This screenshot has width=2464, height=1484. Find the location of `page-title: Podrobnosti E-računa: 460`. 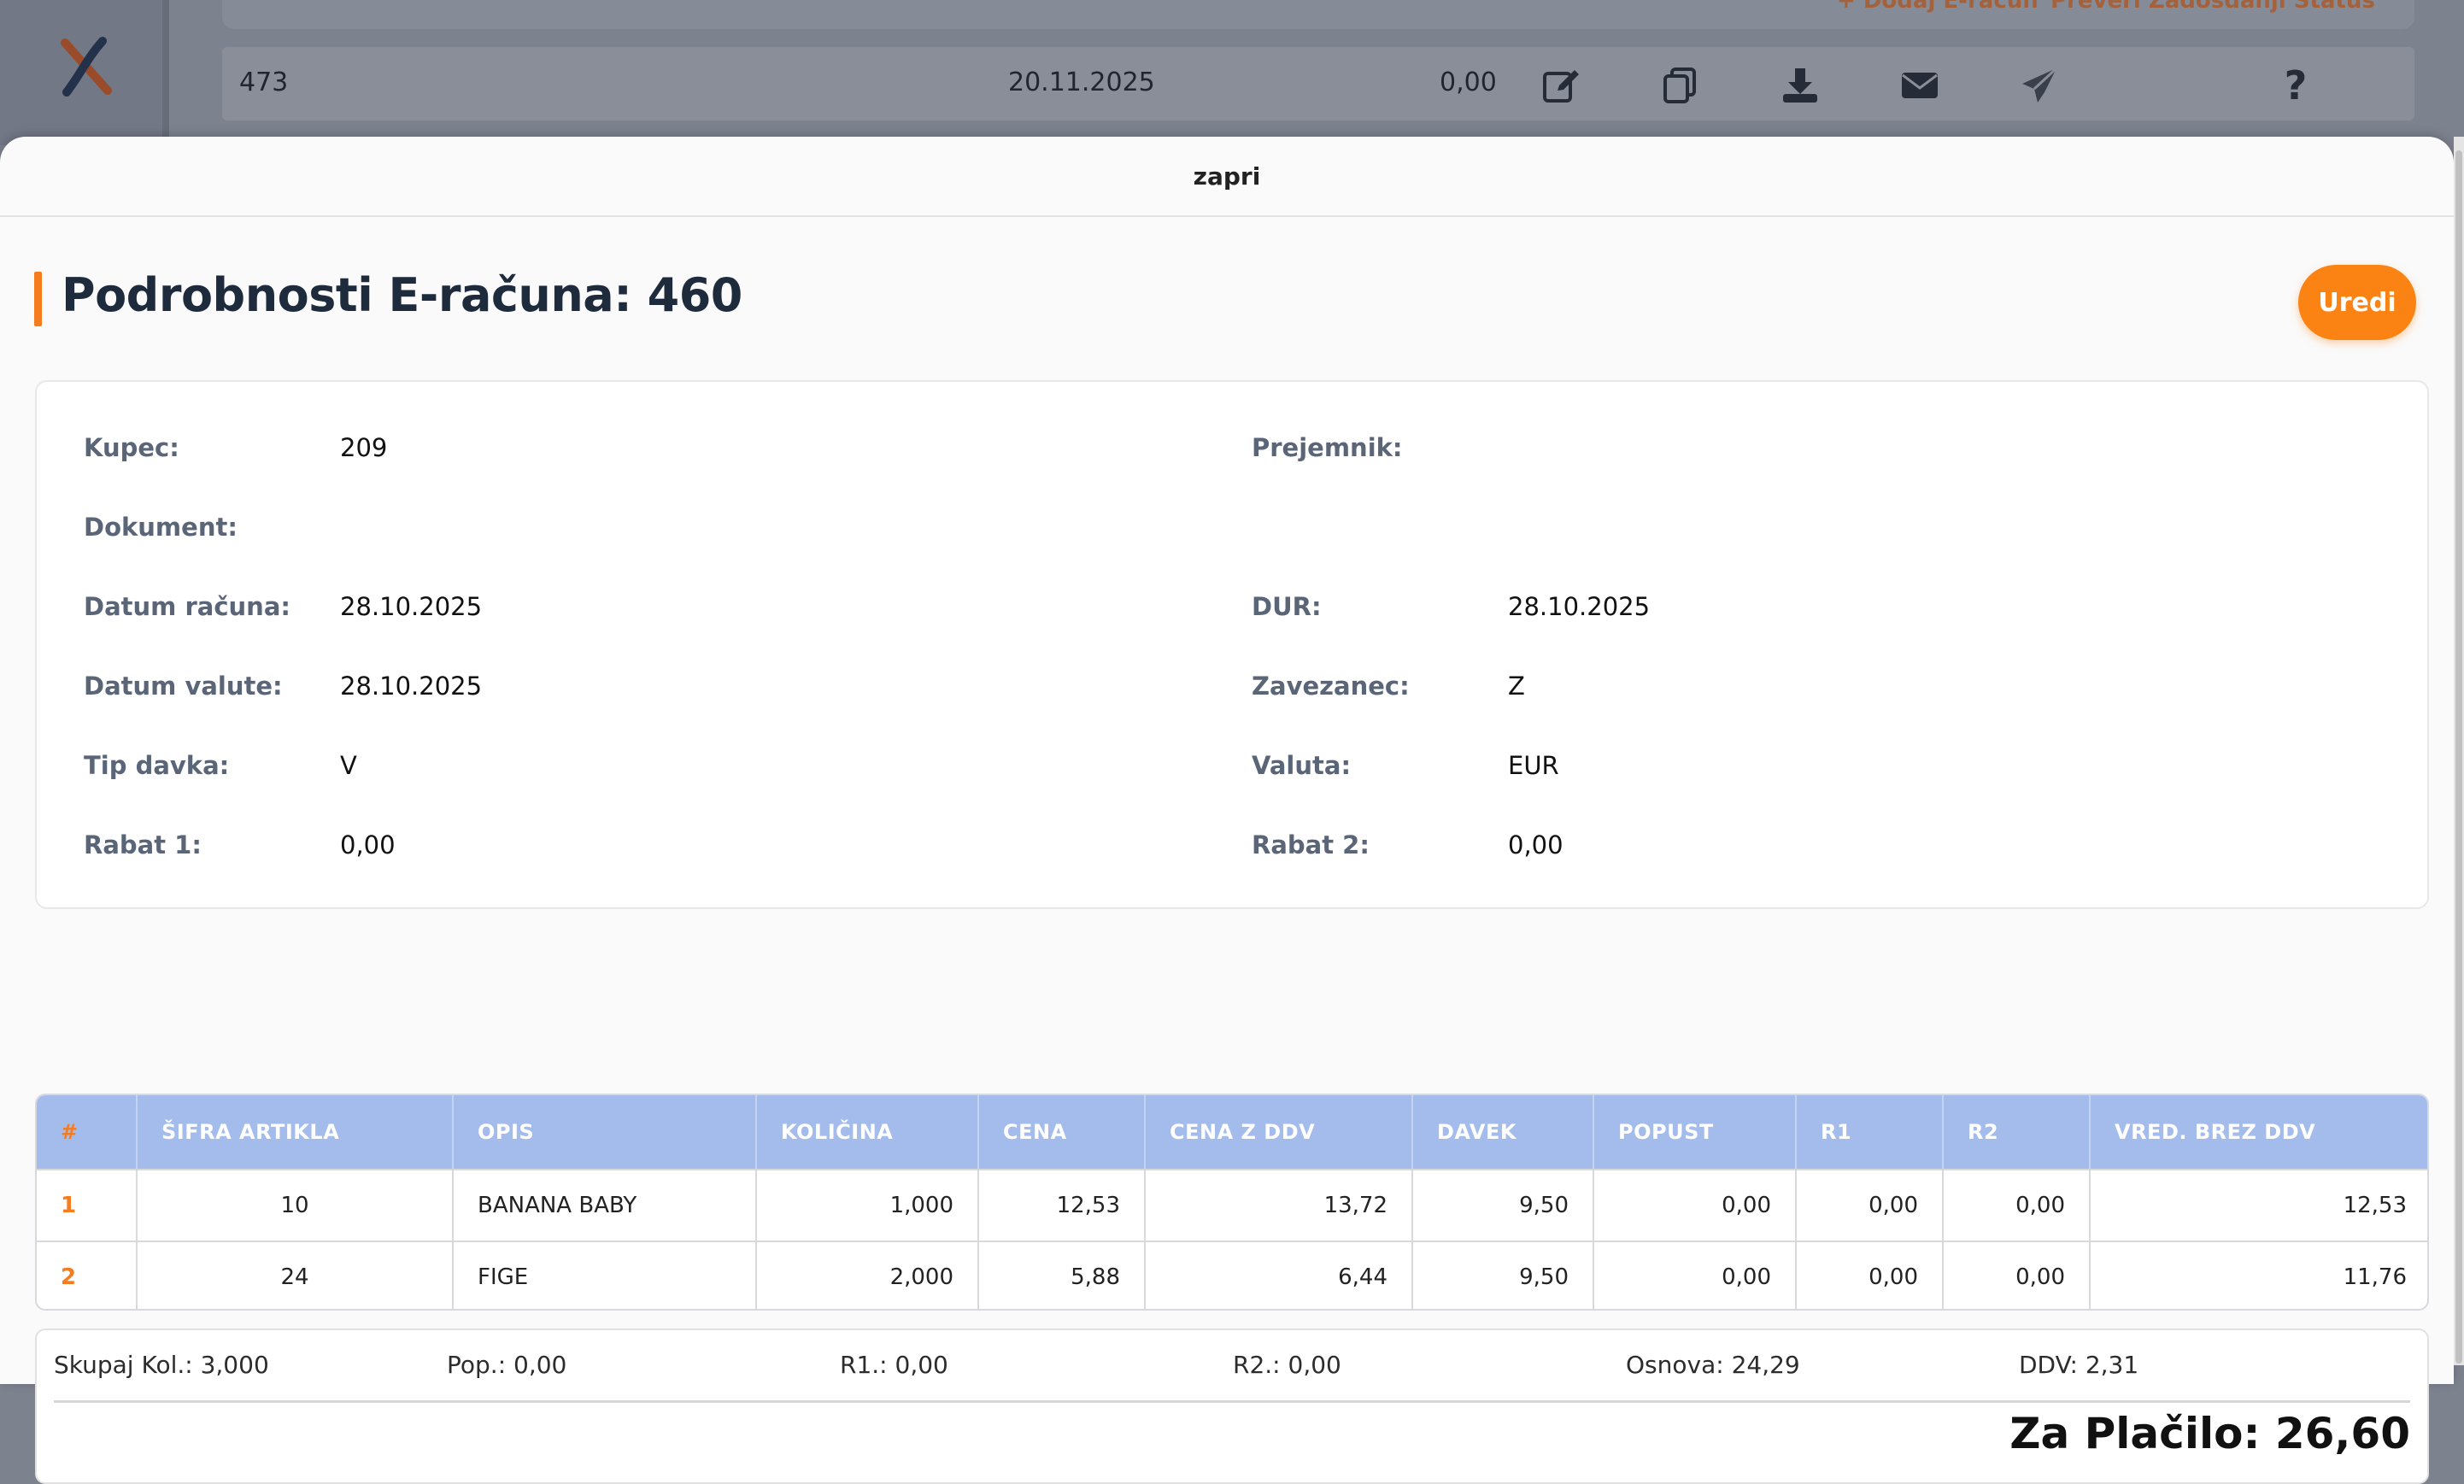

page-title: Podrobnosti E-računa: 460 is located at coordinates (402, 295).